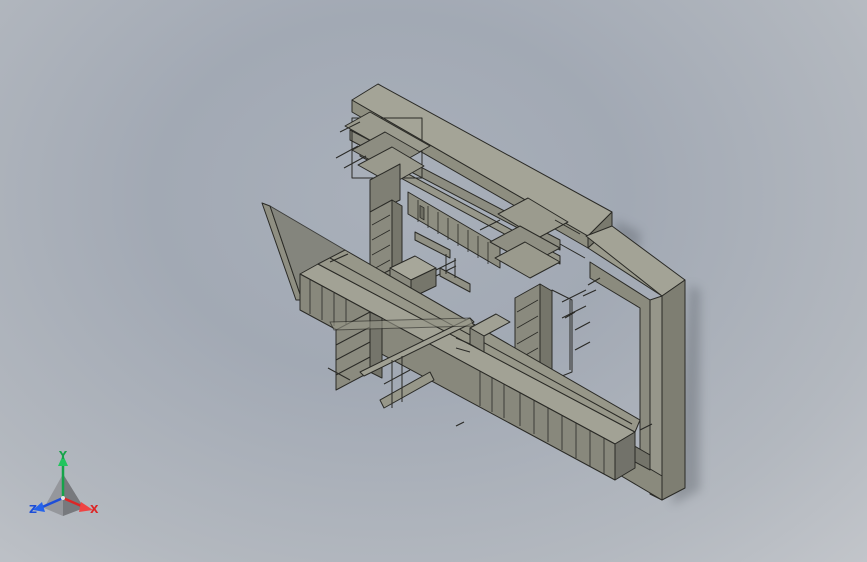  What do you see at coordinates (33, 509) in the screenshot?
I see `z-axis-label: Z` at bounding box center [33, 509].